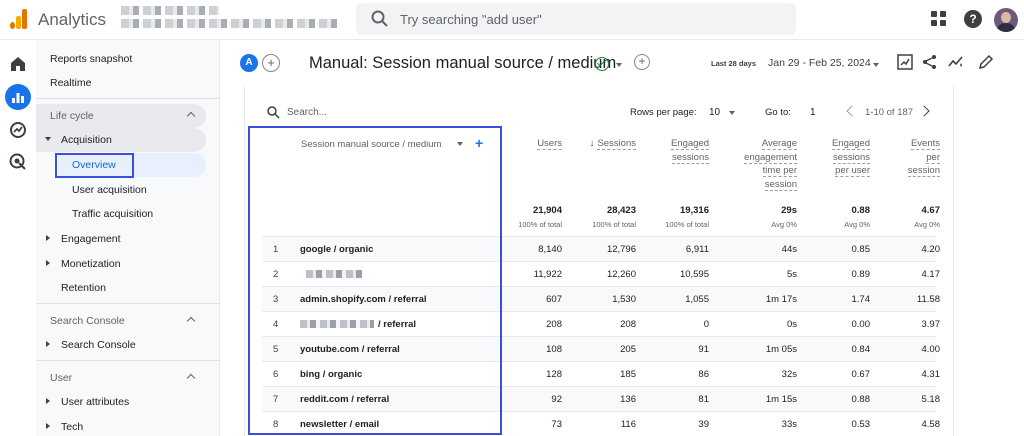 The width and height of the screenshot is (1024, 436). I want to click on nav-traffic-acquisition: Traffic acquisition, so click(128, 214).